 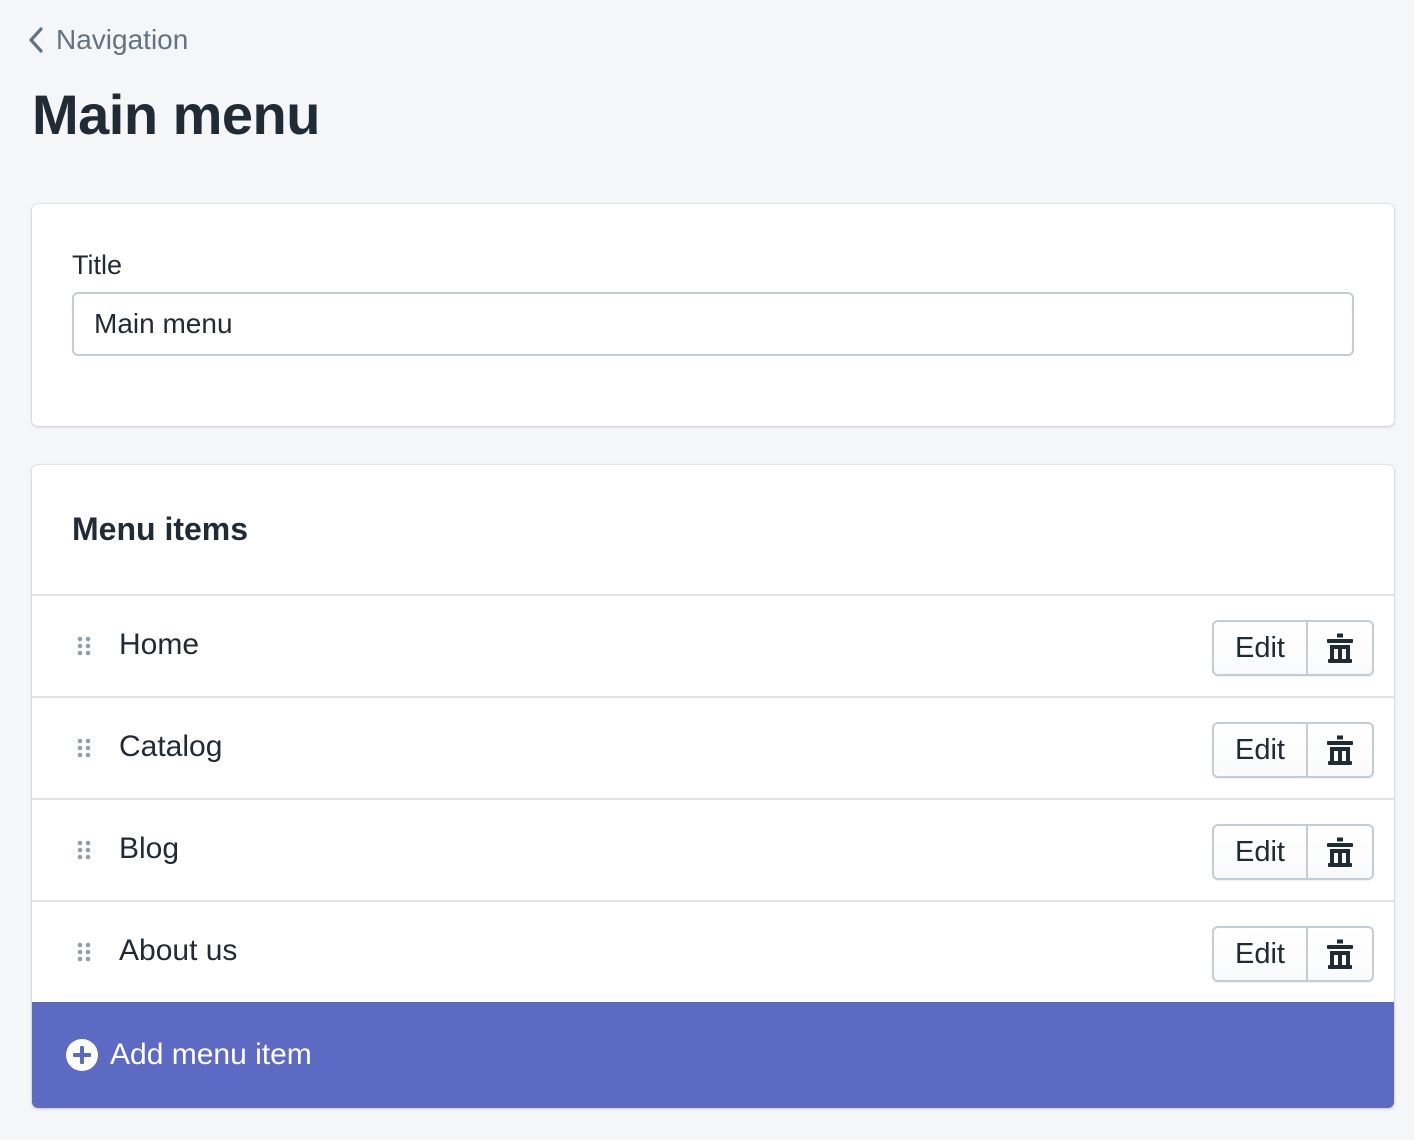 I want to click on breadcrumb: Navigation, so click(x=108, y=40).